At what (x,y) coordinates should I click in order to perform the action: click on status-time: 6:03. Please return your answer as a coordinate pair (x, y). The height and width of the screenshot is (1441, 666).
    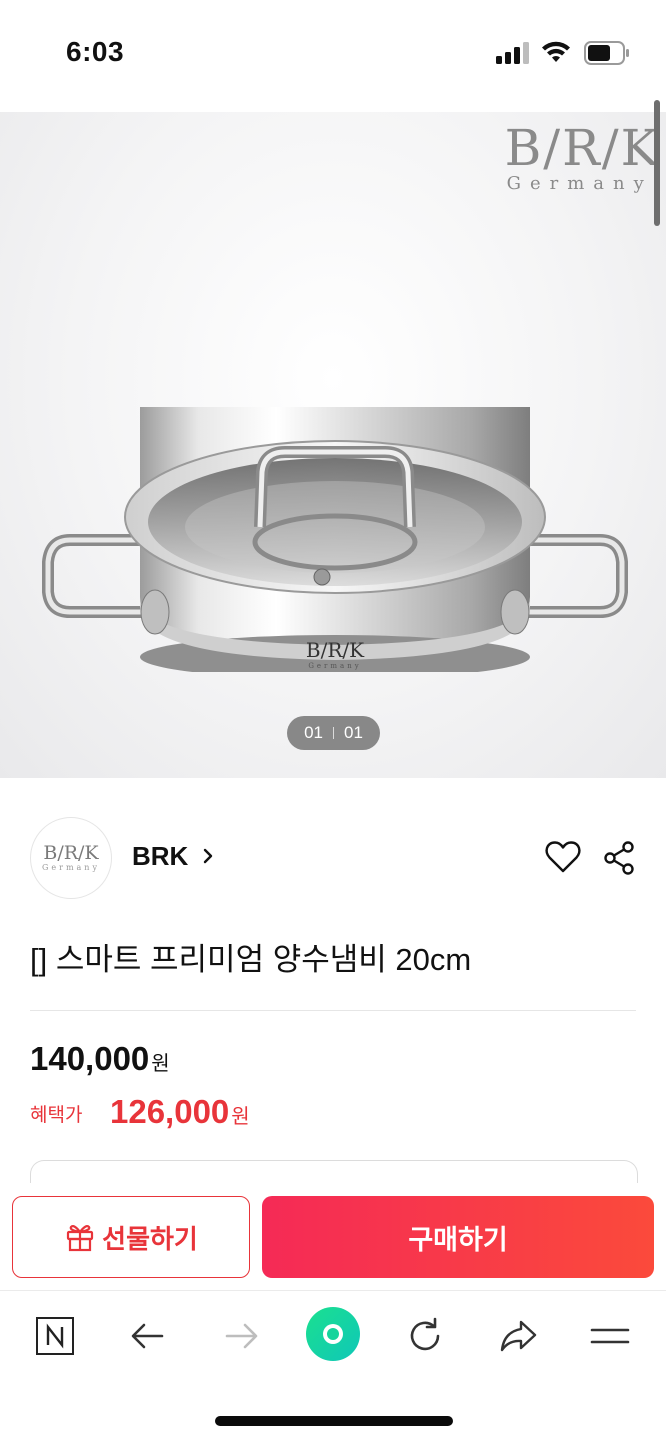
    Looking at the image, I should click on (95, 51).